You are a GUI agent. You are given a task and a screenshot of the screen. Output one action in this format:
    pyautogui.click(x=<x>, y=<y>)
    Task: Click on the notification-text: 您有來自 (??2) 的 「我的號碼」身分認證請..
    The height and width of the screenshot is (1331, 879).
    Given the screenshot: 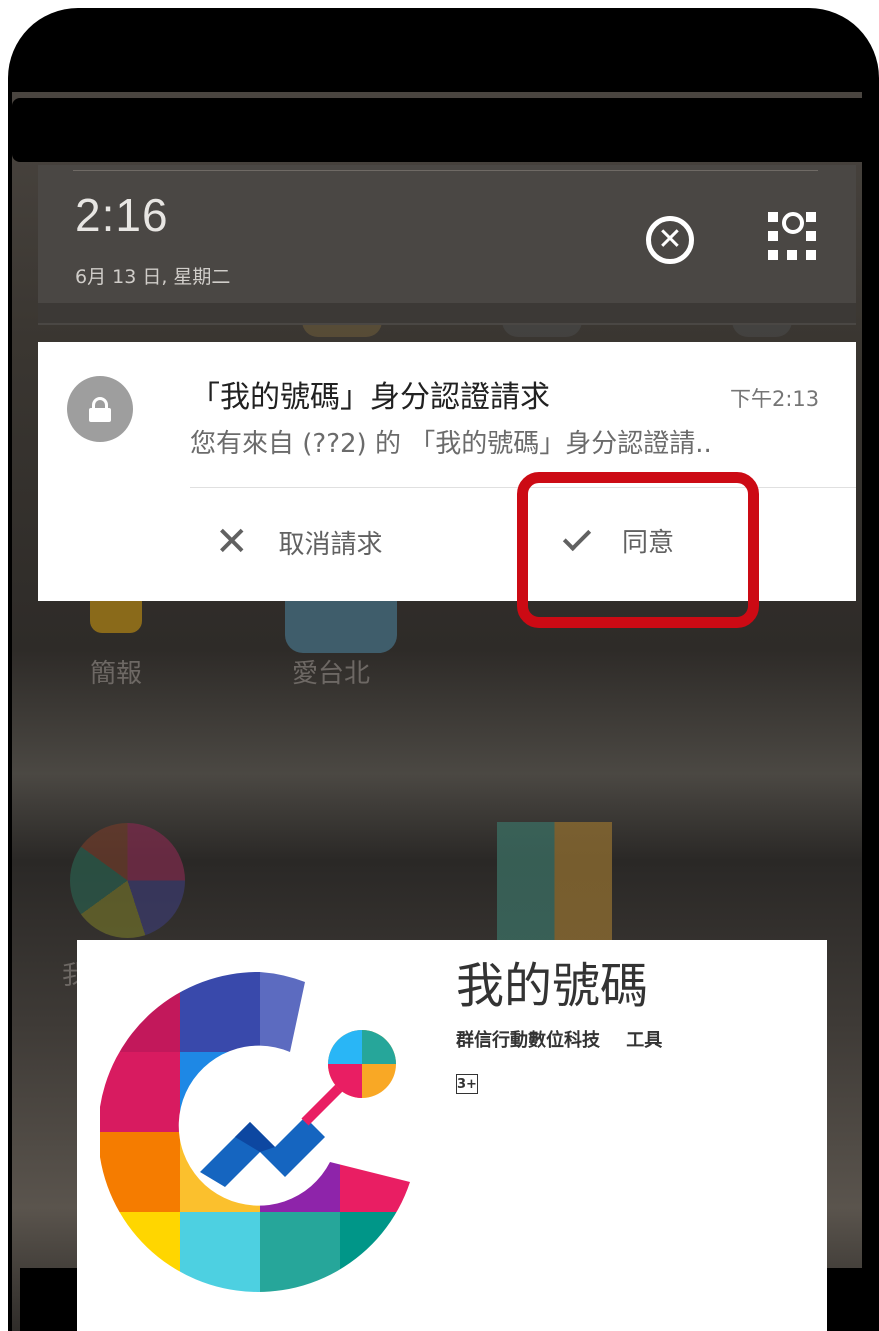 What is the action you would take?
    pyautogui.click(x=451, y=444)
    